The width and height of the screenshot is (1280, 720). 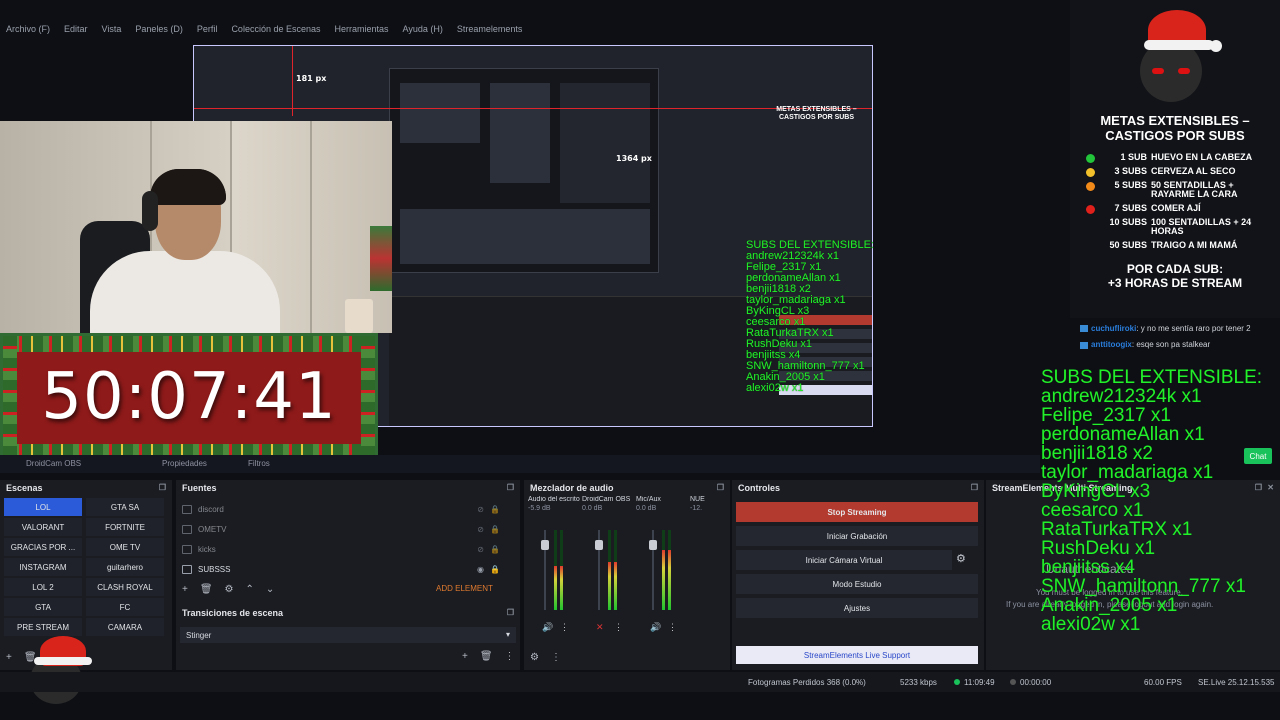 I want to click on scene-button: VALORANT, so click(x=43, y=527).